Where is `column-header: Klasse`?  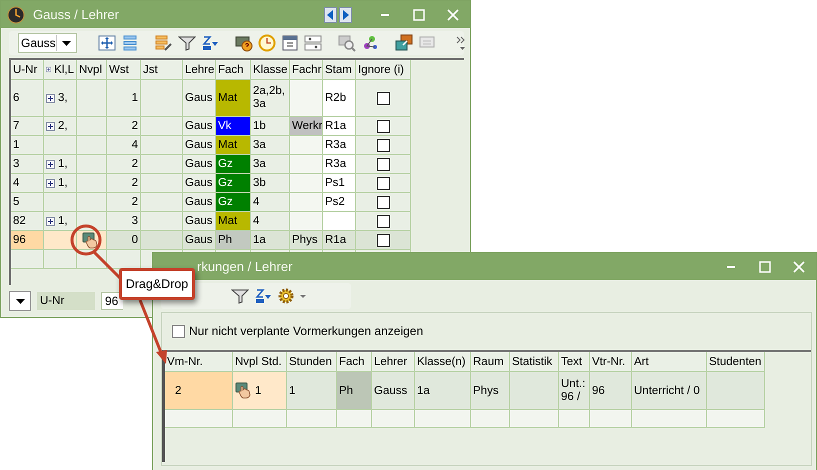 column-header: Klasse is located at coordinates (270, 70).